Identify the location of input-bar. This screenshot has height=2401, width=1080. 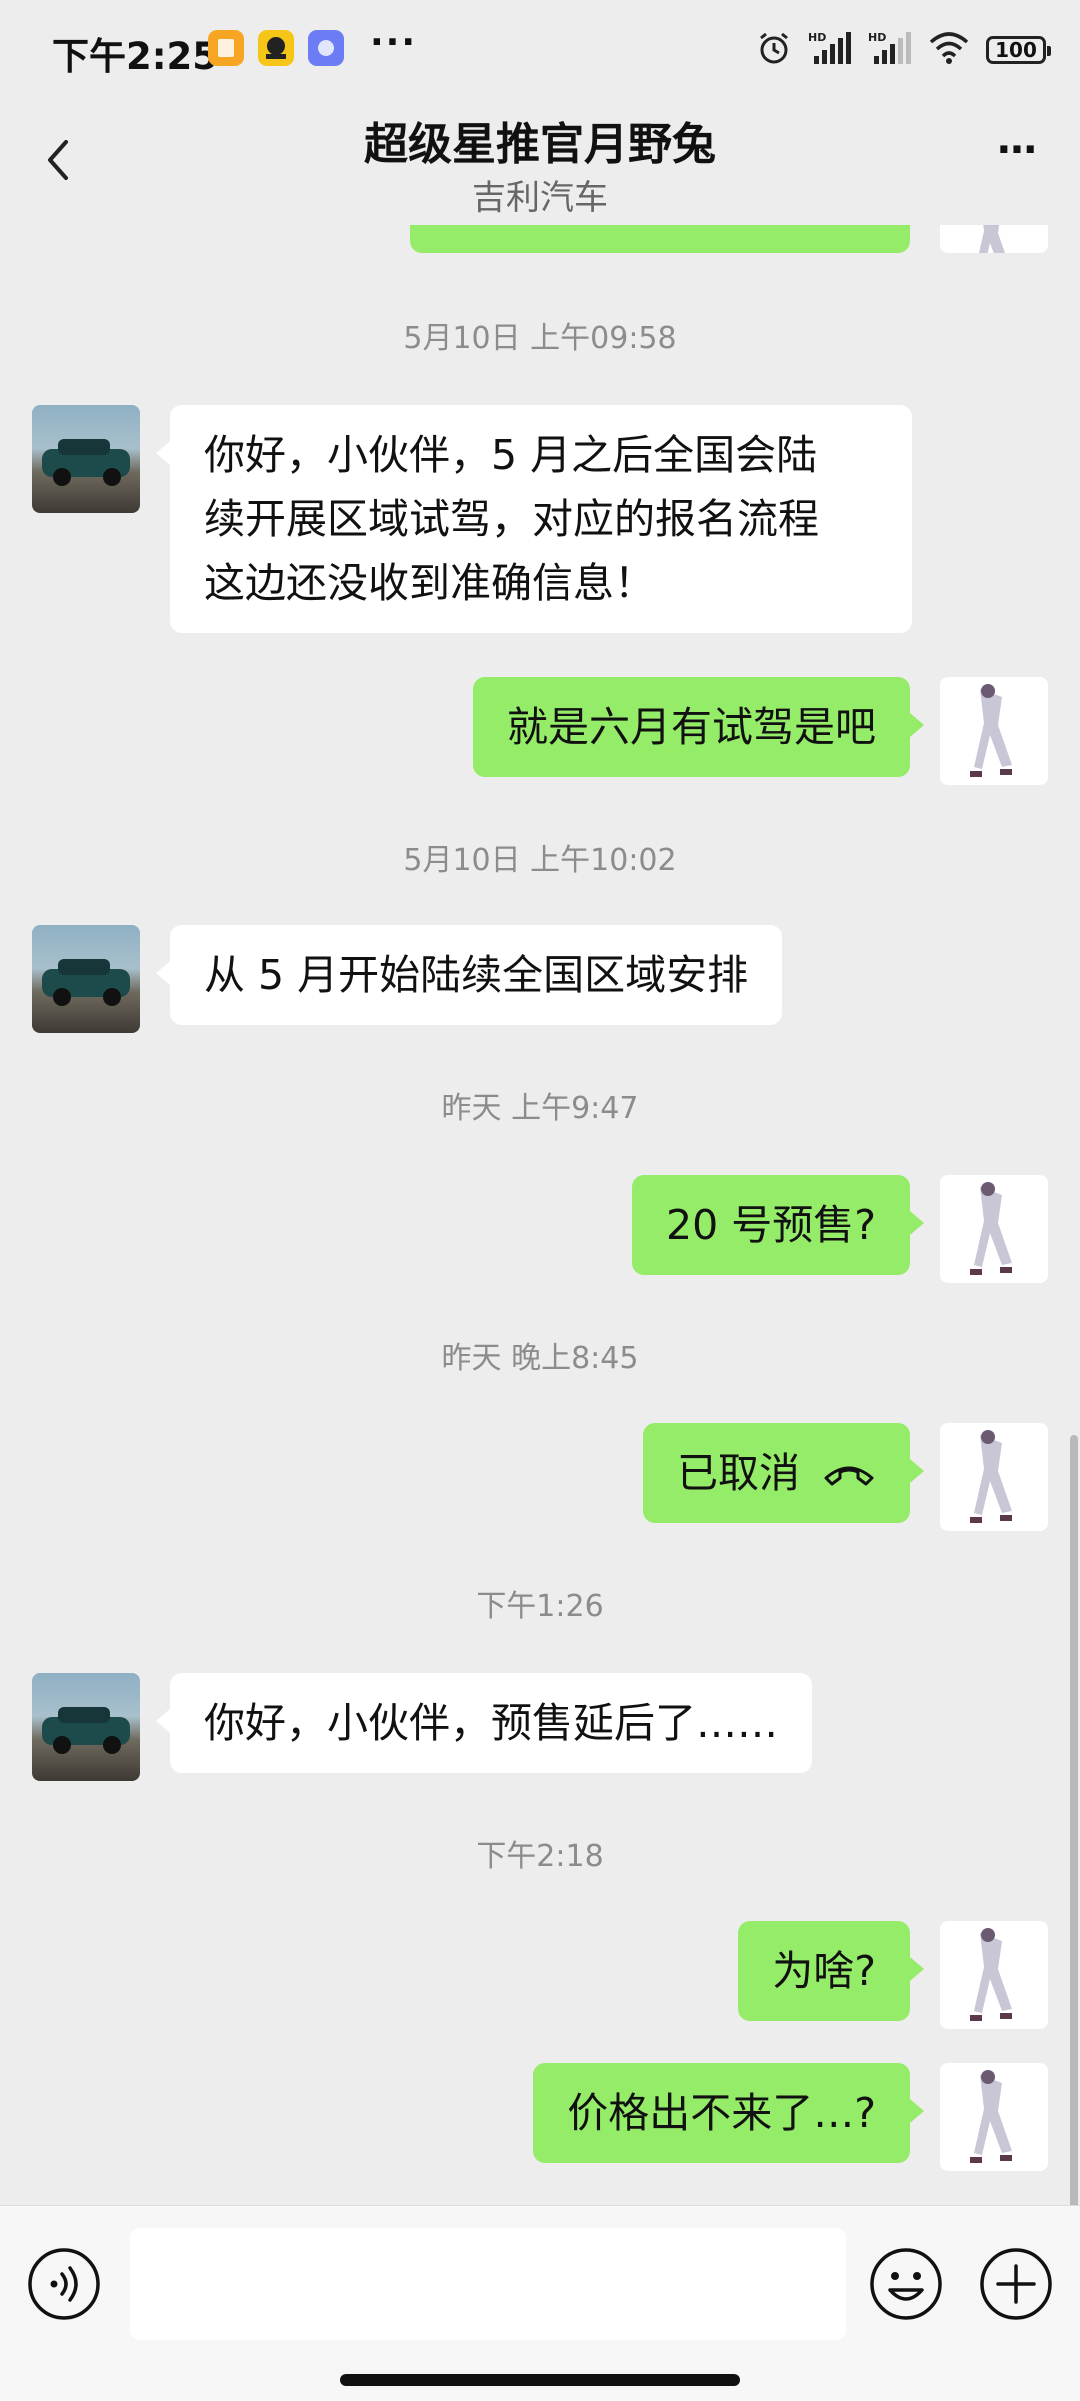
(540, 2303).